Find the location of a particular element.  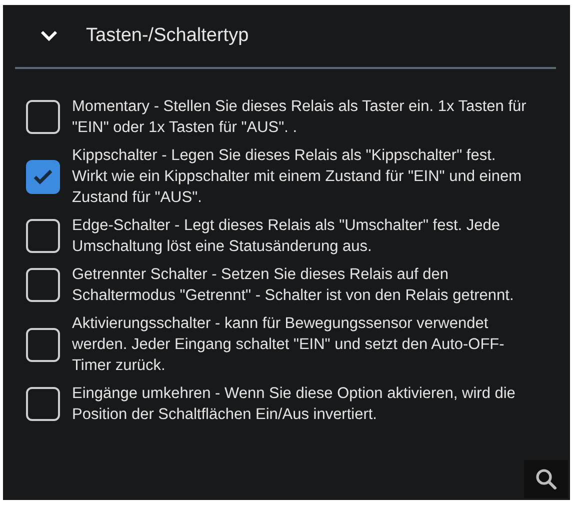

search-button is located at coordinates (546, 479).